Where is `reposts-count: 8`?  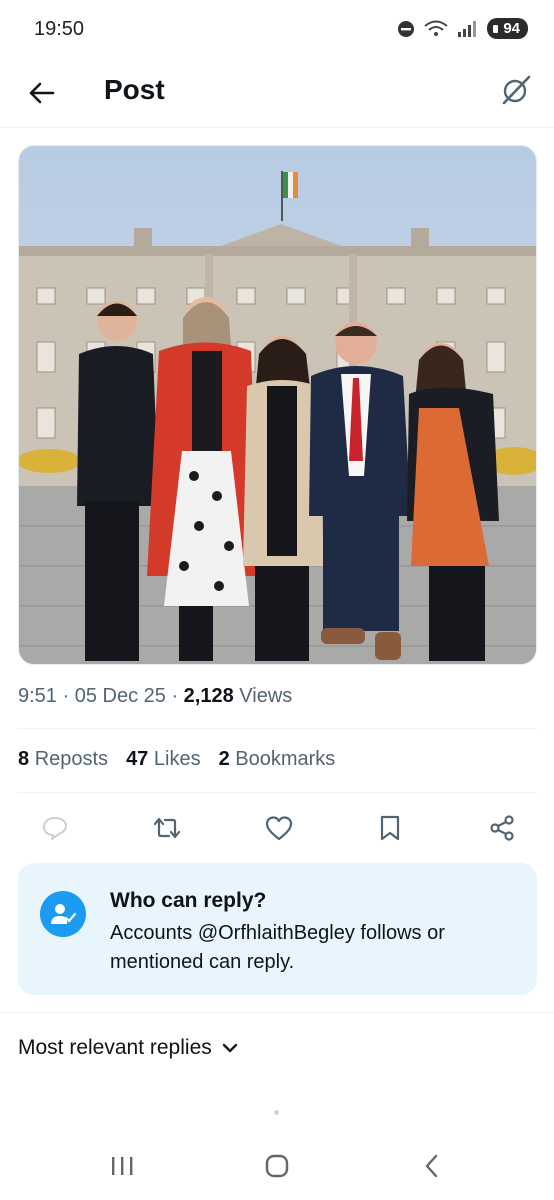 reposts-count: 8 is located at coordinates (24, 759).